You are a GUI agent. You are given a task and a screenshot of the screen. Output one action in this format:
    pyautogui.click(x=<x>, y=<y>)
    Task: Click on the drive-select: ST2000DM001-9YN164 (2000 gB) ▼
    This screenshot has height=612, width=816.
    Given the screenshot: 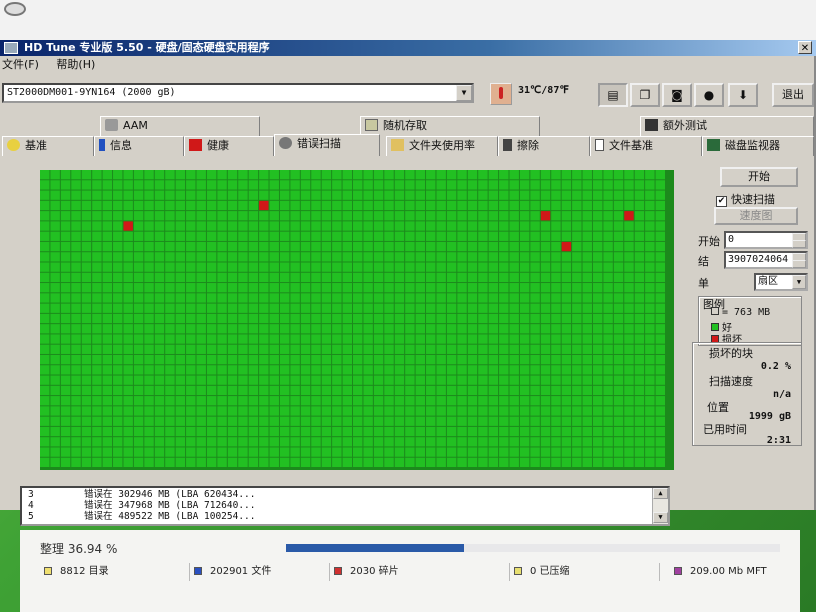 What is the action you would take?
    pyautogui.click(x=238, y=93)
    